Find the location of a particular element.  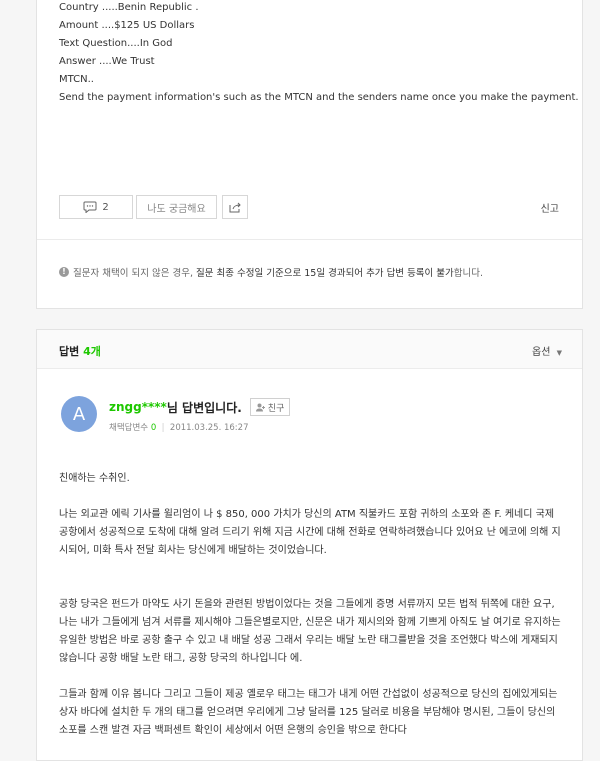

friend-label: 친구 is located at coordinates (276, 408).